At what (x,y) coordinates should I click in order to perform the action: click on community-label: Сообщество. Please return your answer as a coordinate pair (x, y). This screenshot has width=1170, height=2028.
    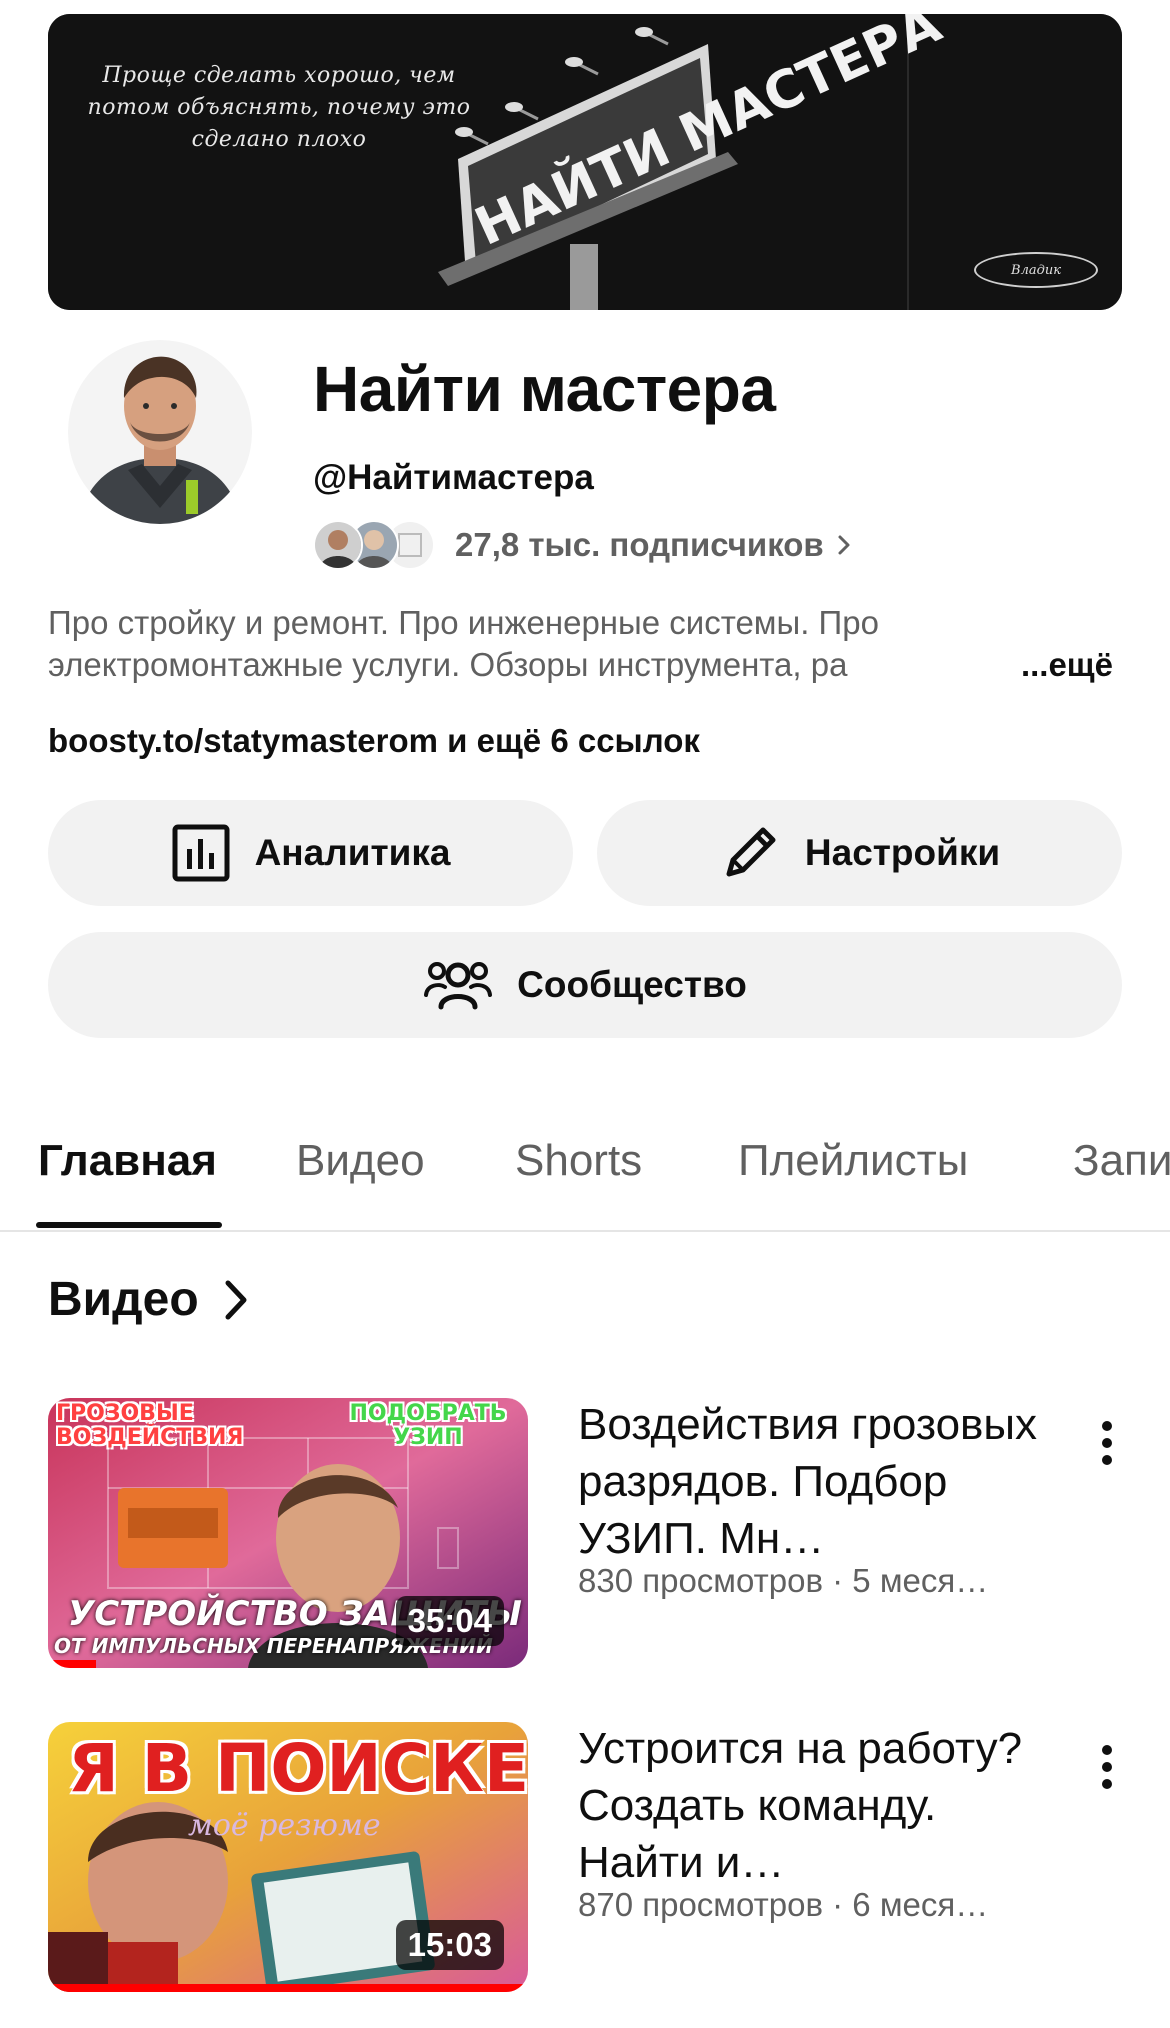
    Looking at the image, I should click on (632, 984).